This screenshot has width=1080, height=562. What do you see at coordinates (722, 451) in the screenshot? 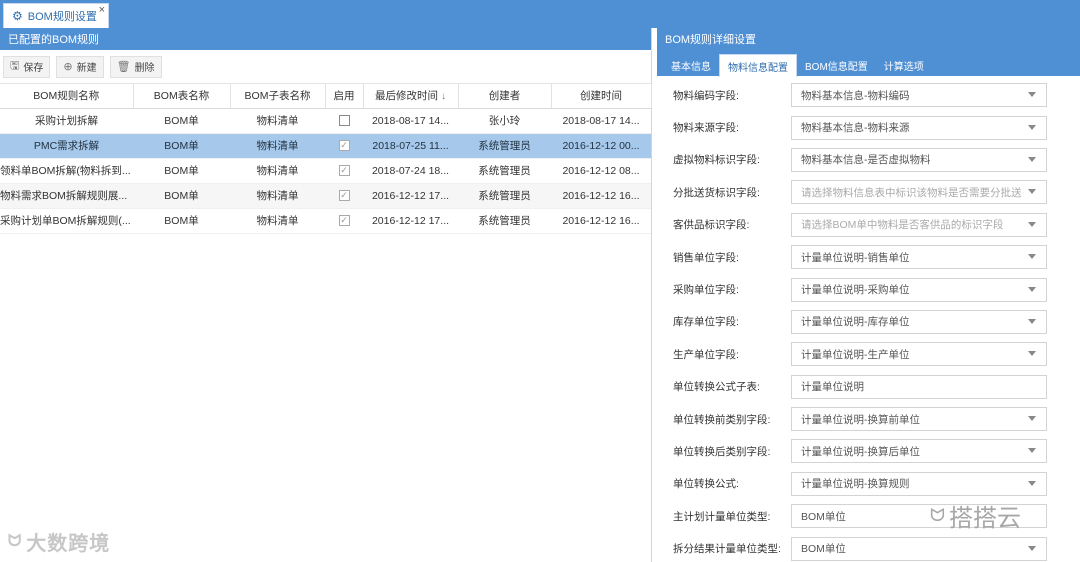
I see `field-label: 单位转换后类别字段:` at bounding box center [722, 451].